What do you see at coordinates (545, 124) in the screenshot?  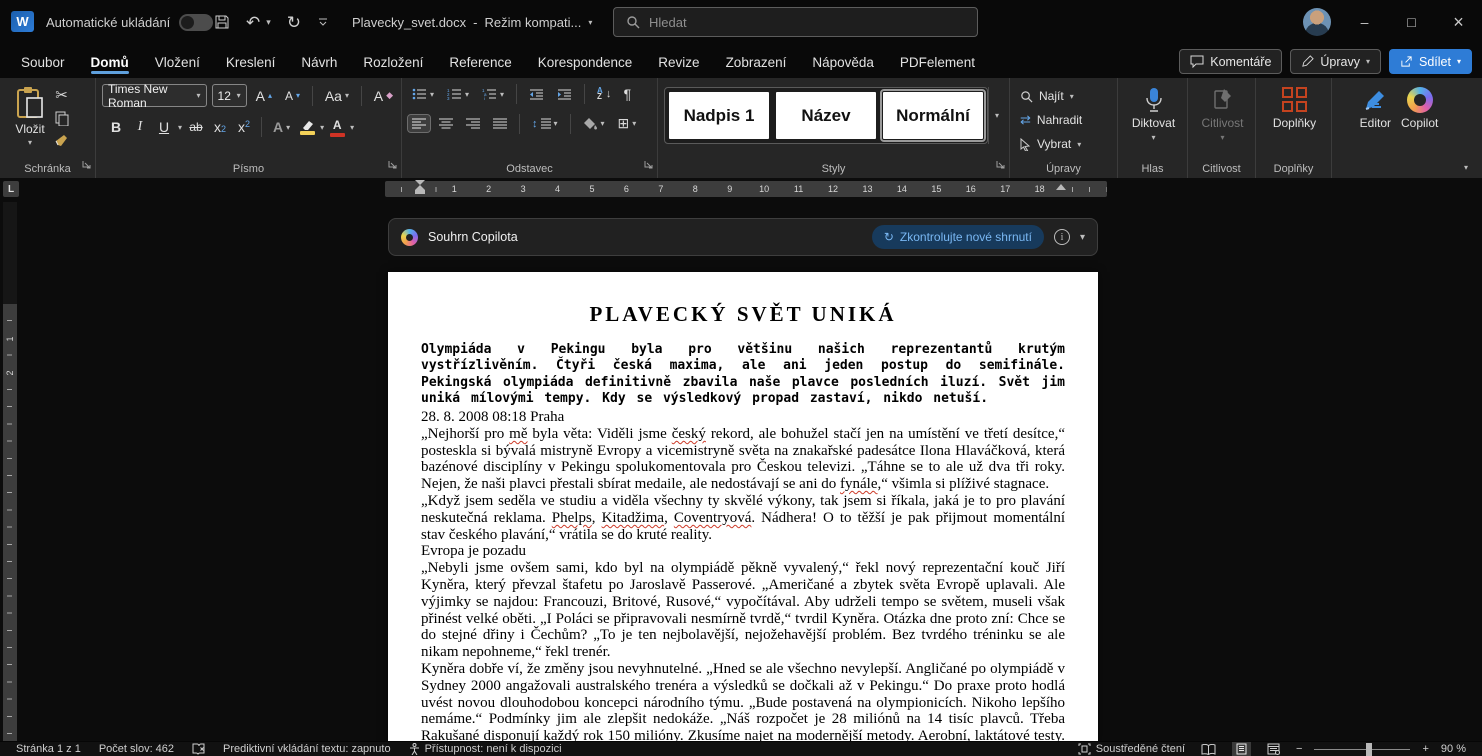 I see `line-spacing-button: ↕ ▾` at bounding box center [545, 124].